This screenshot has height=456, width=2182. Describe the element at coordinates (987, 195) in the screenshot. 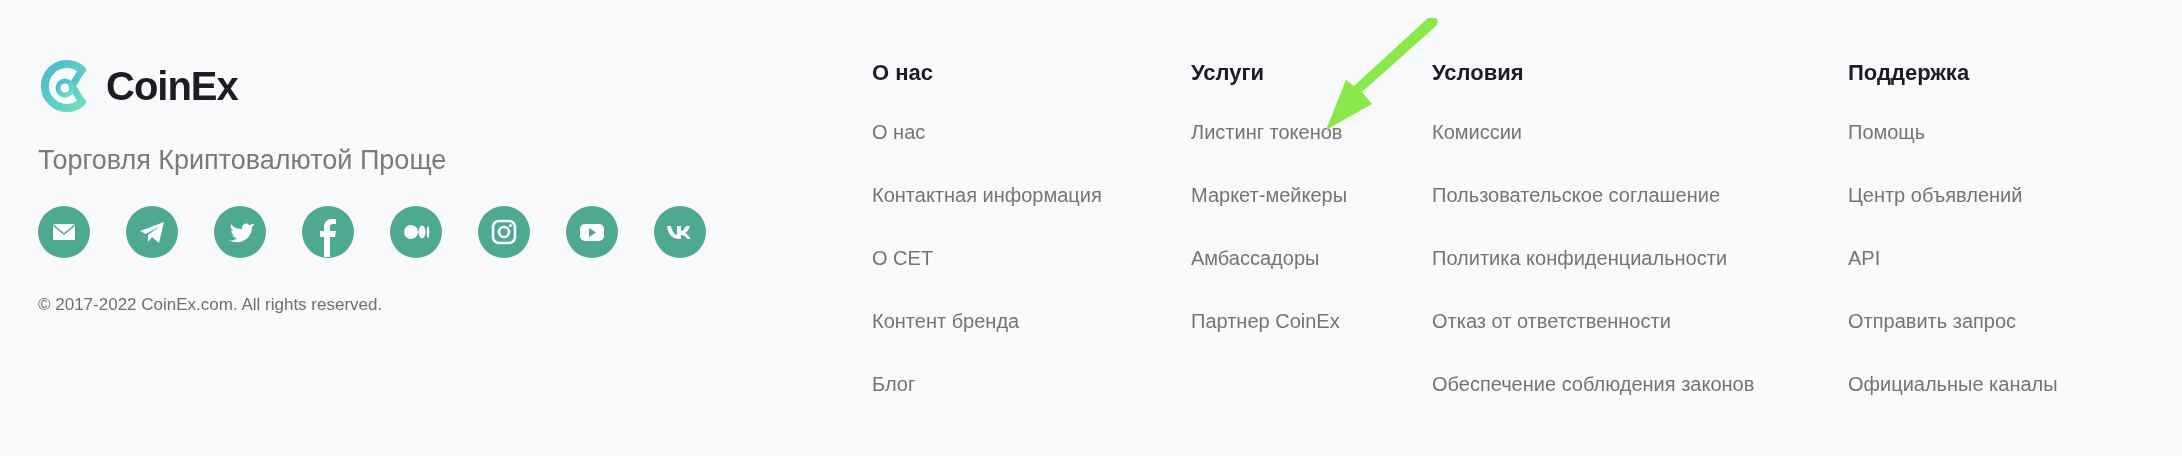

I see `footer-link: Контактная информация` at that location.